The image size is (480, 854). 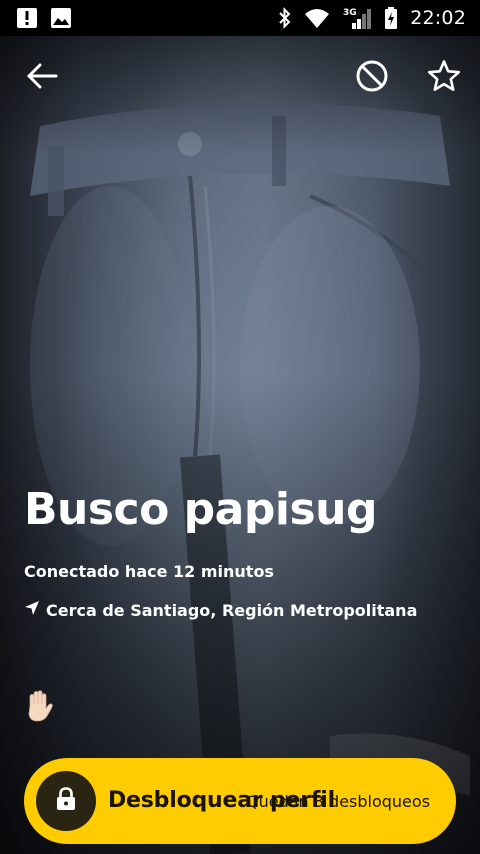 I want to click on arrow-back-icon, so click(x=42, y=78).